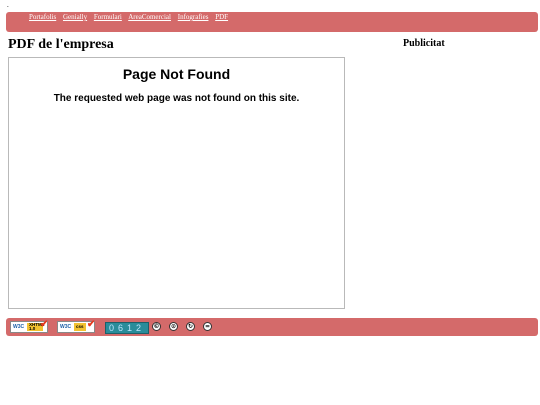 The width and height of the screenshot is (540, 405). What do you see at coordinates (61, 44) in the screenshot?
I see `page-title: PDF de l'empresa` at bounding box center [61, 44].